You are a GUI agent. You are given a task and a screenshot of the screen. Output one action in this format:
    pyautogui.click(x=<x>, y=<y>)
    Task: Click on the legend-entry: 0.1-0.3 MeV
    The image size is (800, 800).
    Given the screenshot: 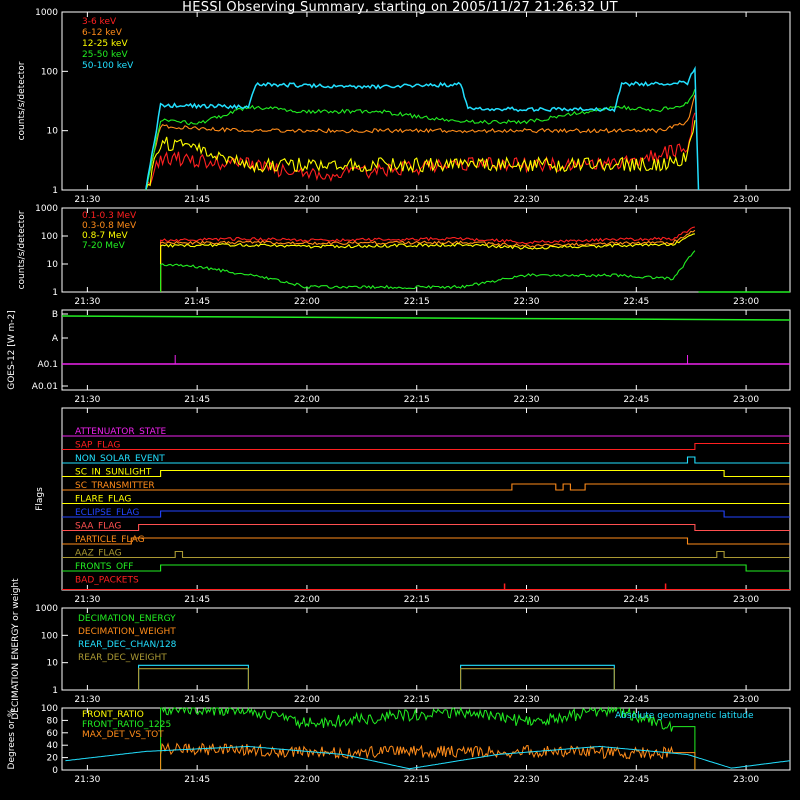 What is the action you would take?
    pyautogui.click(x=109, y=216)
    